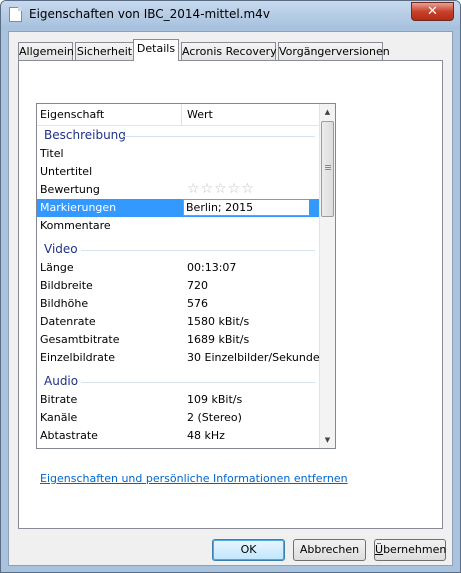  What do you see at coordinates (77, 357) in the screenshot?
I see `property-name: Einzelbildrate` at bounding box center [77, 357].